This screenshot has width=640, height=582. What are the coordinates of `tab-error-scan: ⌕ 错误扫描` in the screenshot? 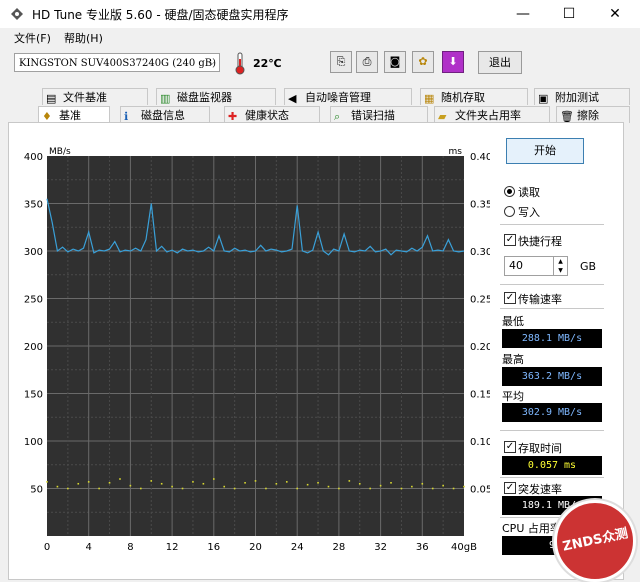 It's located at (379, 114).